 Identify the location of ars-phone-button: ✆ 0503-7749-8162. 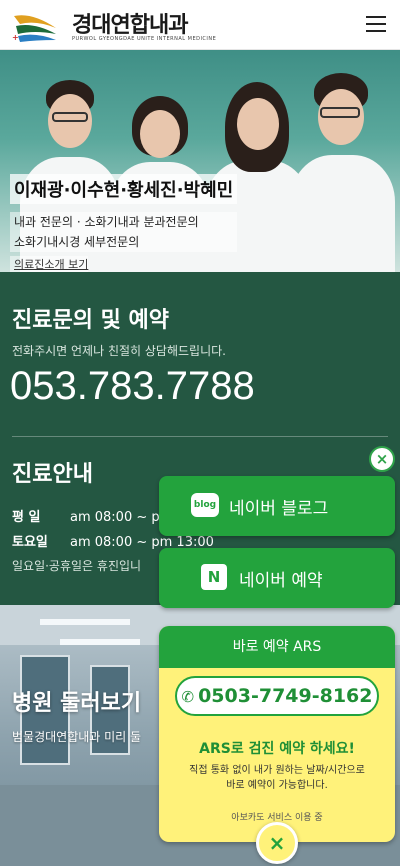
(277, 696).